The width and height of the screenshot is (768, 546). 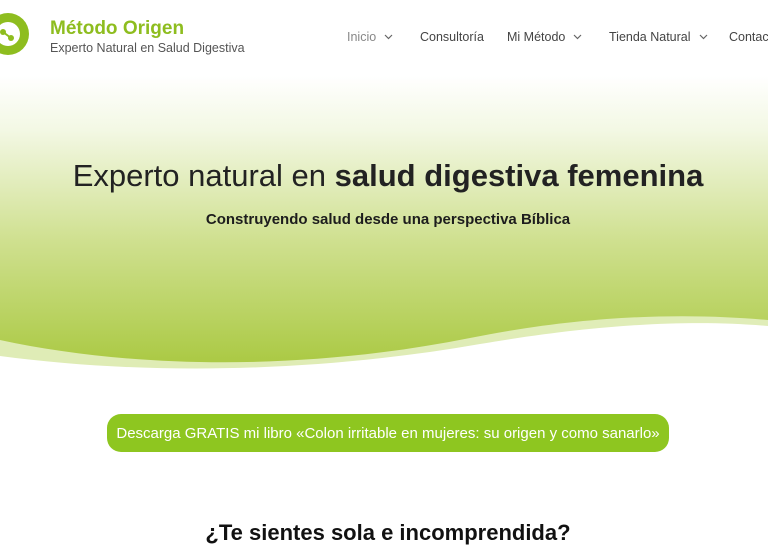 I want to click on nav-label: Tienda Natural, so click(x=650, y=37).